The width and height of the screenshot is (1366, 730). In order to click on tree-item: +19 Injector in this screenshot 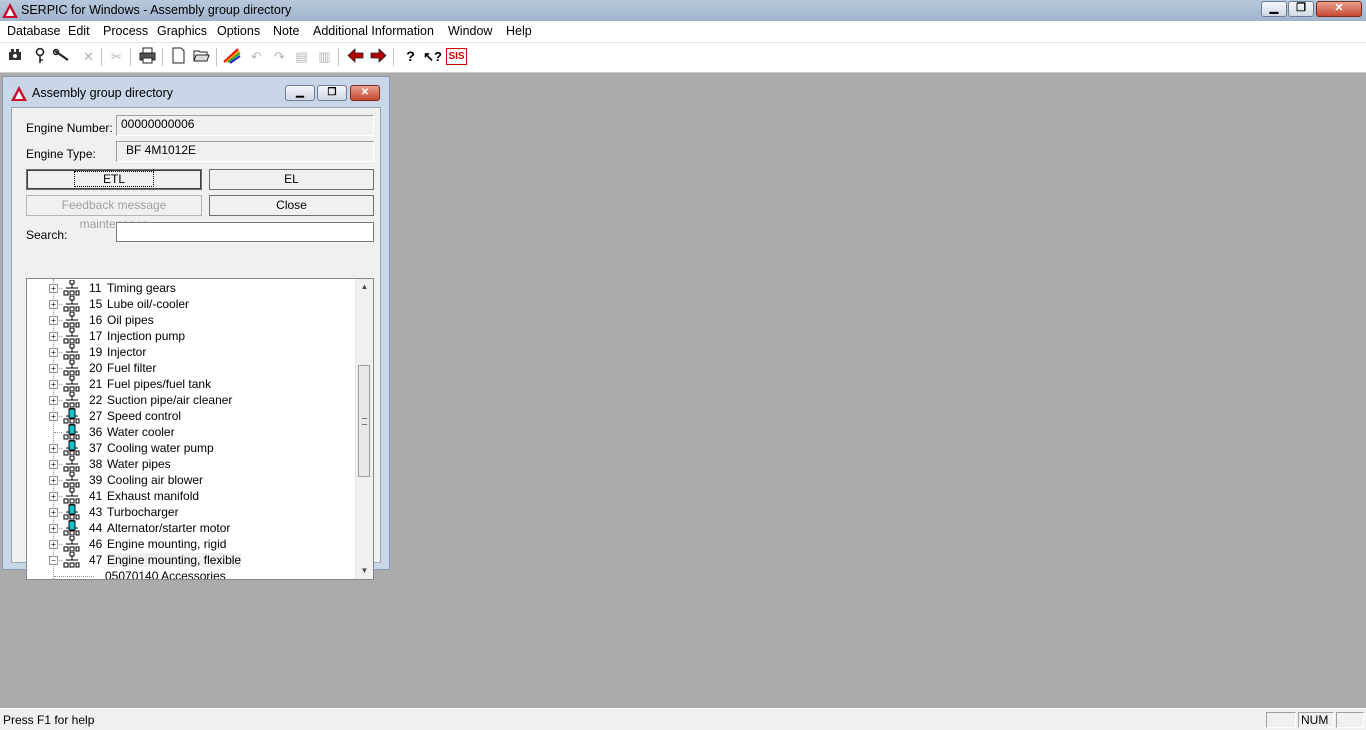, I will do `click(192, 352)`.